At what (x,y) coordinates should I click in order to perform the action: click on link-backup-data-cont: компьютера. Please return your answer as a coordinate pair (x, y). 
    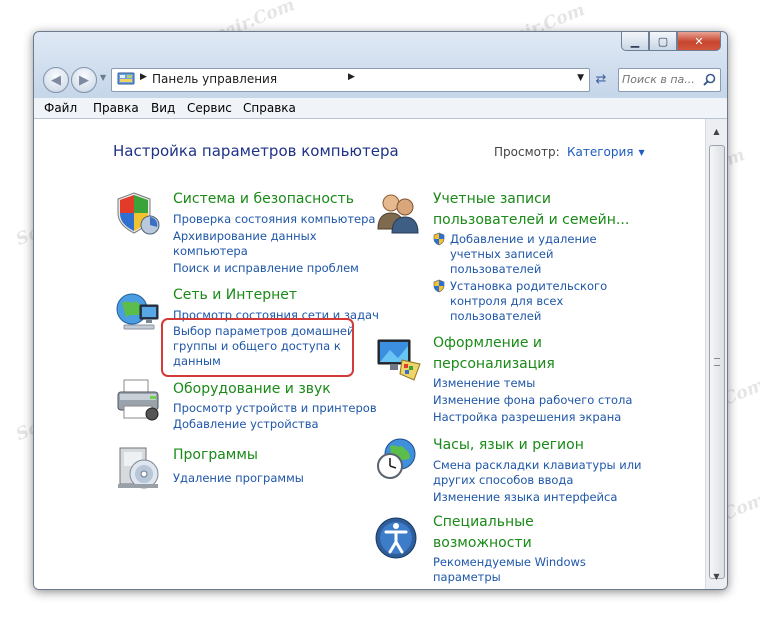
    Looking at the image, I should click on (210, 251).